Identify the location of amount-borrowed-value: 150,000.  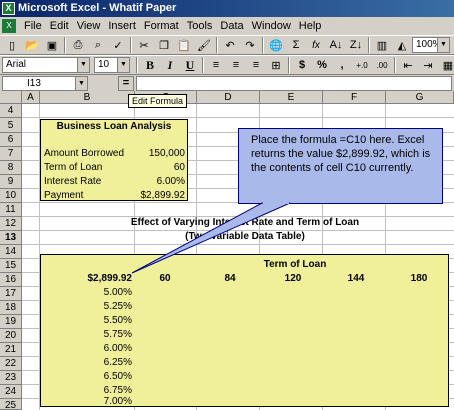
(157, 154).